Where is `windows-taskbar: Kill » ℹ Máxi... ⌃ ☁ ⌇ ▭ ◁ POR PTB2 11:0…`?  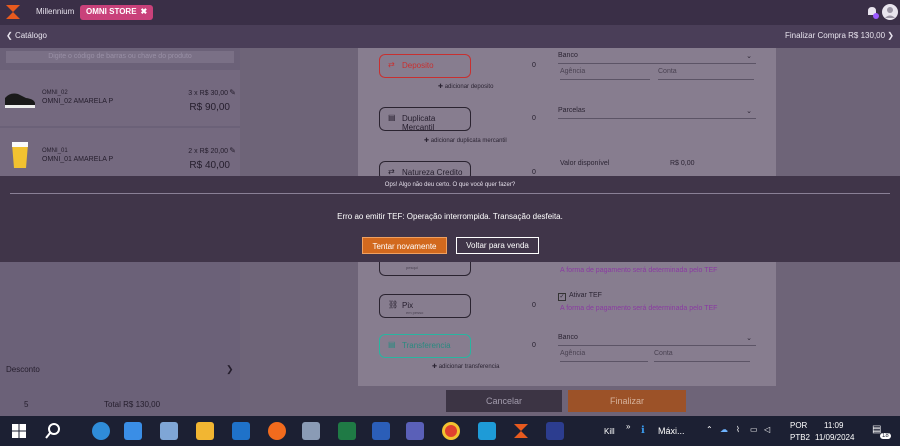
windows-taskbar: Kill » ℹ Máxi... ⌃ ☁ ⌇ ▭ ◁ POR PTB2 11:0… is located at coordinates (450, 431).